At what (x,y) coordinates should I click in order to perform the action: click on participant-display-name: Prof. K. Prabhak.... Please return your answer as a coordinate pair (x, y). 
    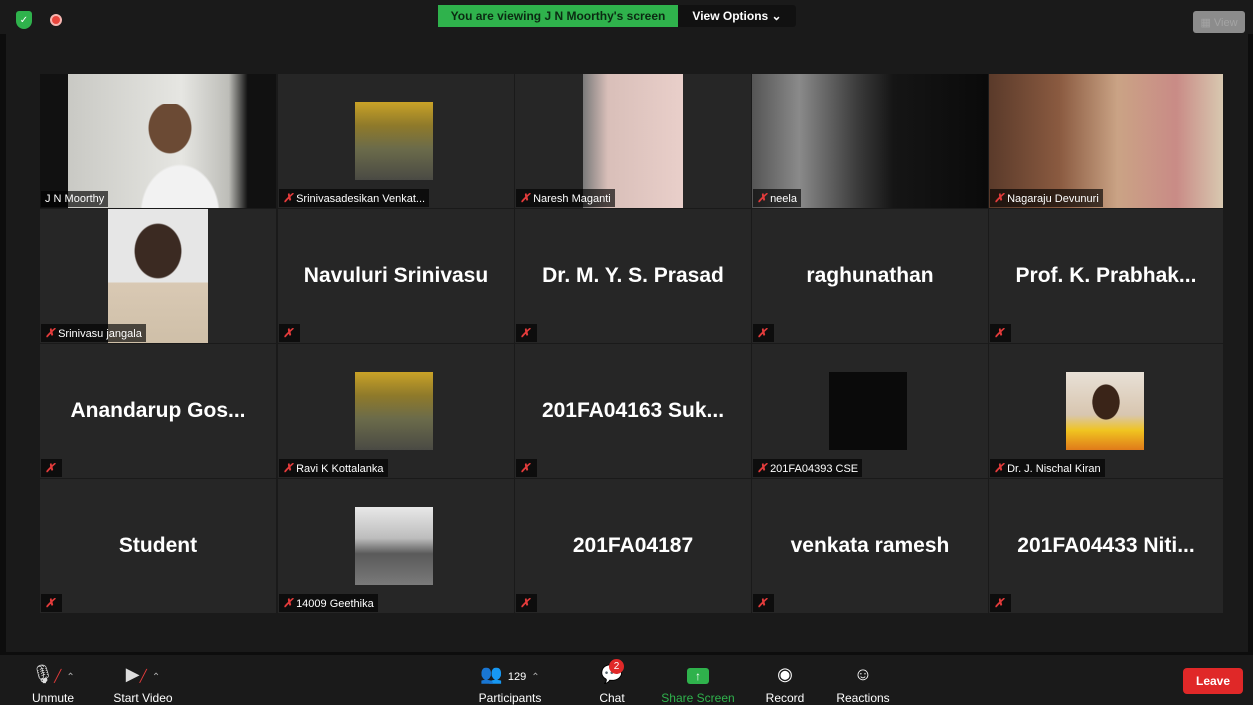
    Looking at the image, I should click on (1106, 275).